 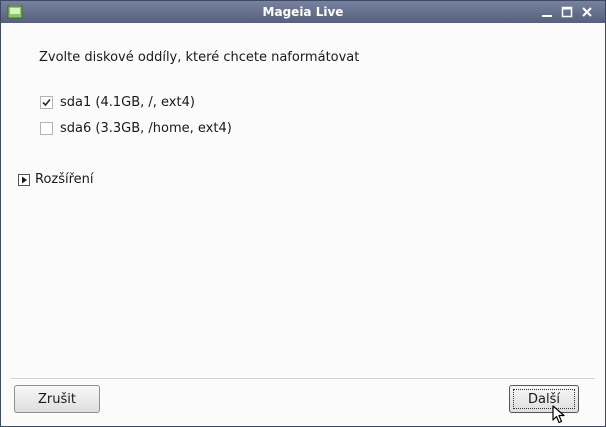 I want to click on title-bar: Mageia Live, so click(x=303, y=12).